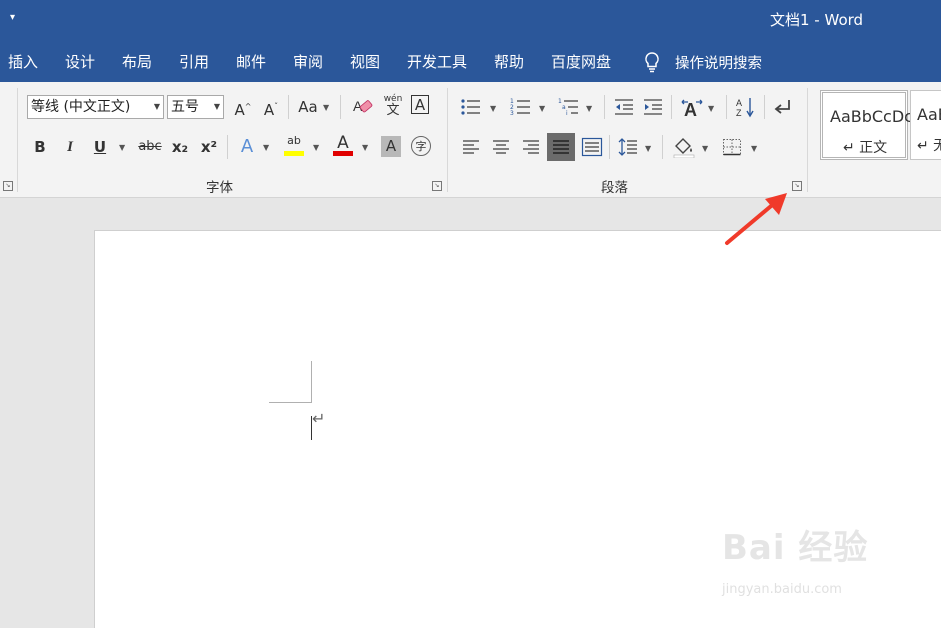  What do you see at coordinates (294, 145) in the screenshot?
I see `text-highlight-button: ab` at bounding box center [294, 145].